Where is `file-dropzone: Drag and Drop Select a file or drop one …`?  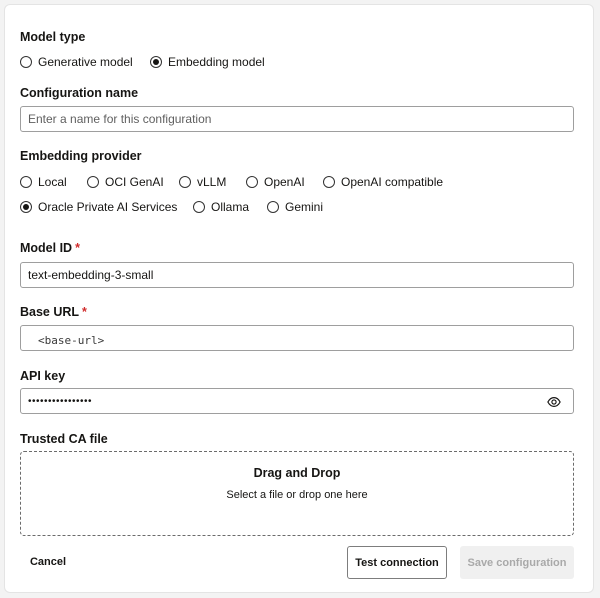
file-dropzone: Drag and Drop Select a file or drop one … is located at coordinates (297, 493).